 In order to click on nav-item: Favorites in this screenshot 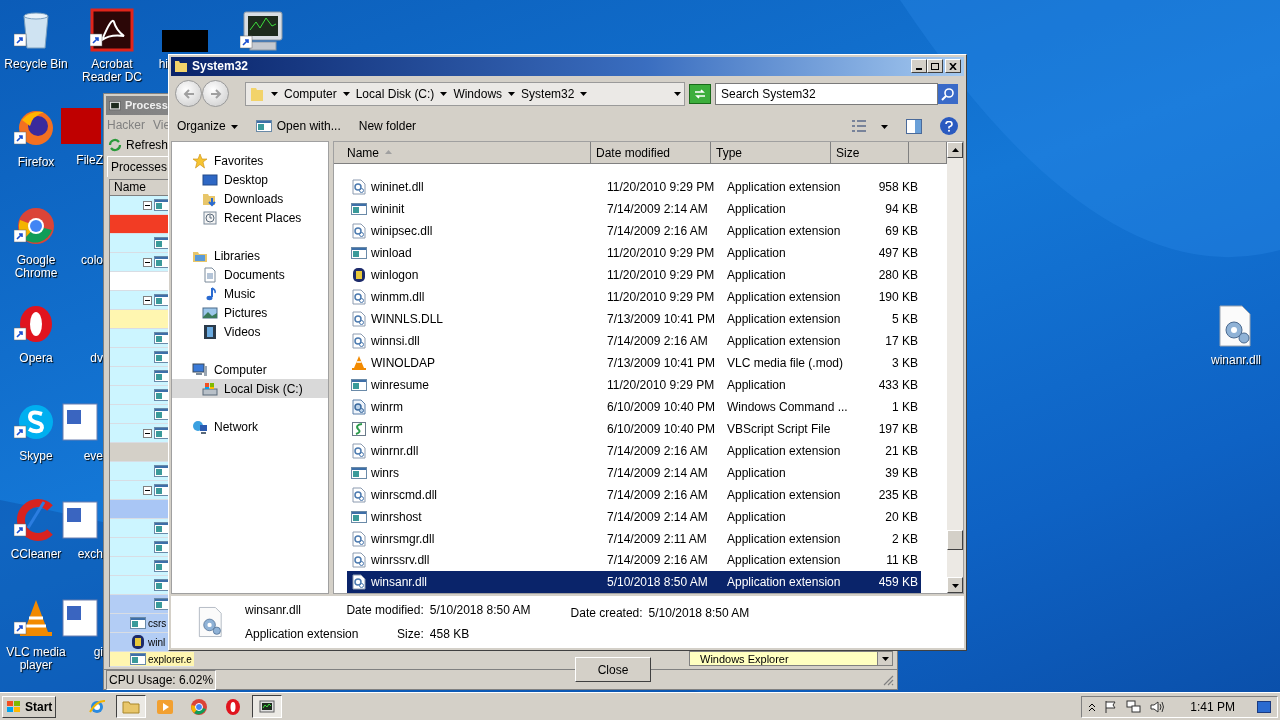, I will do `click(250, 161)`.